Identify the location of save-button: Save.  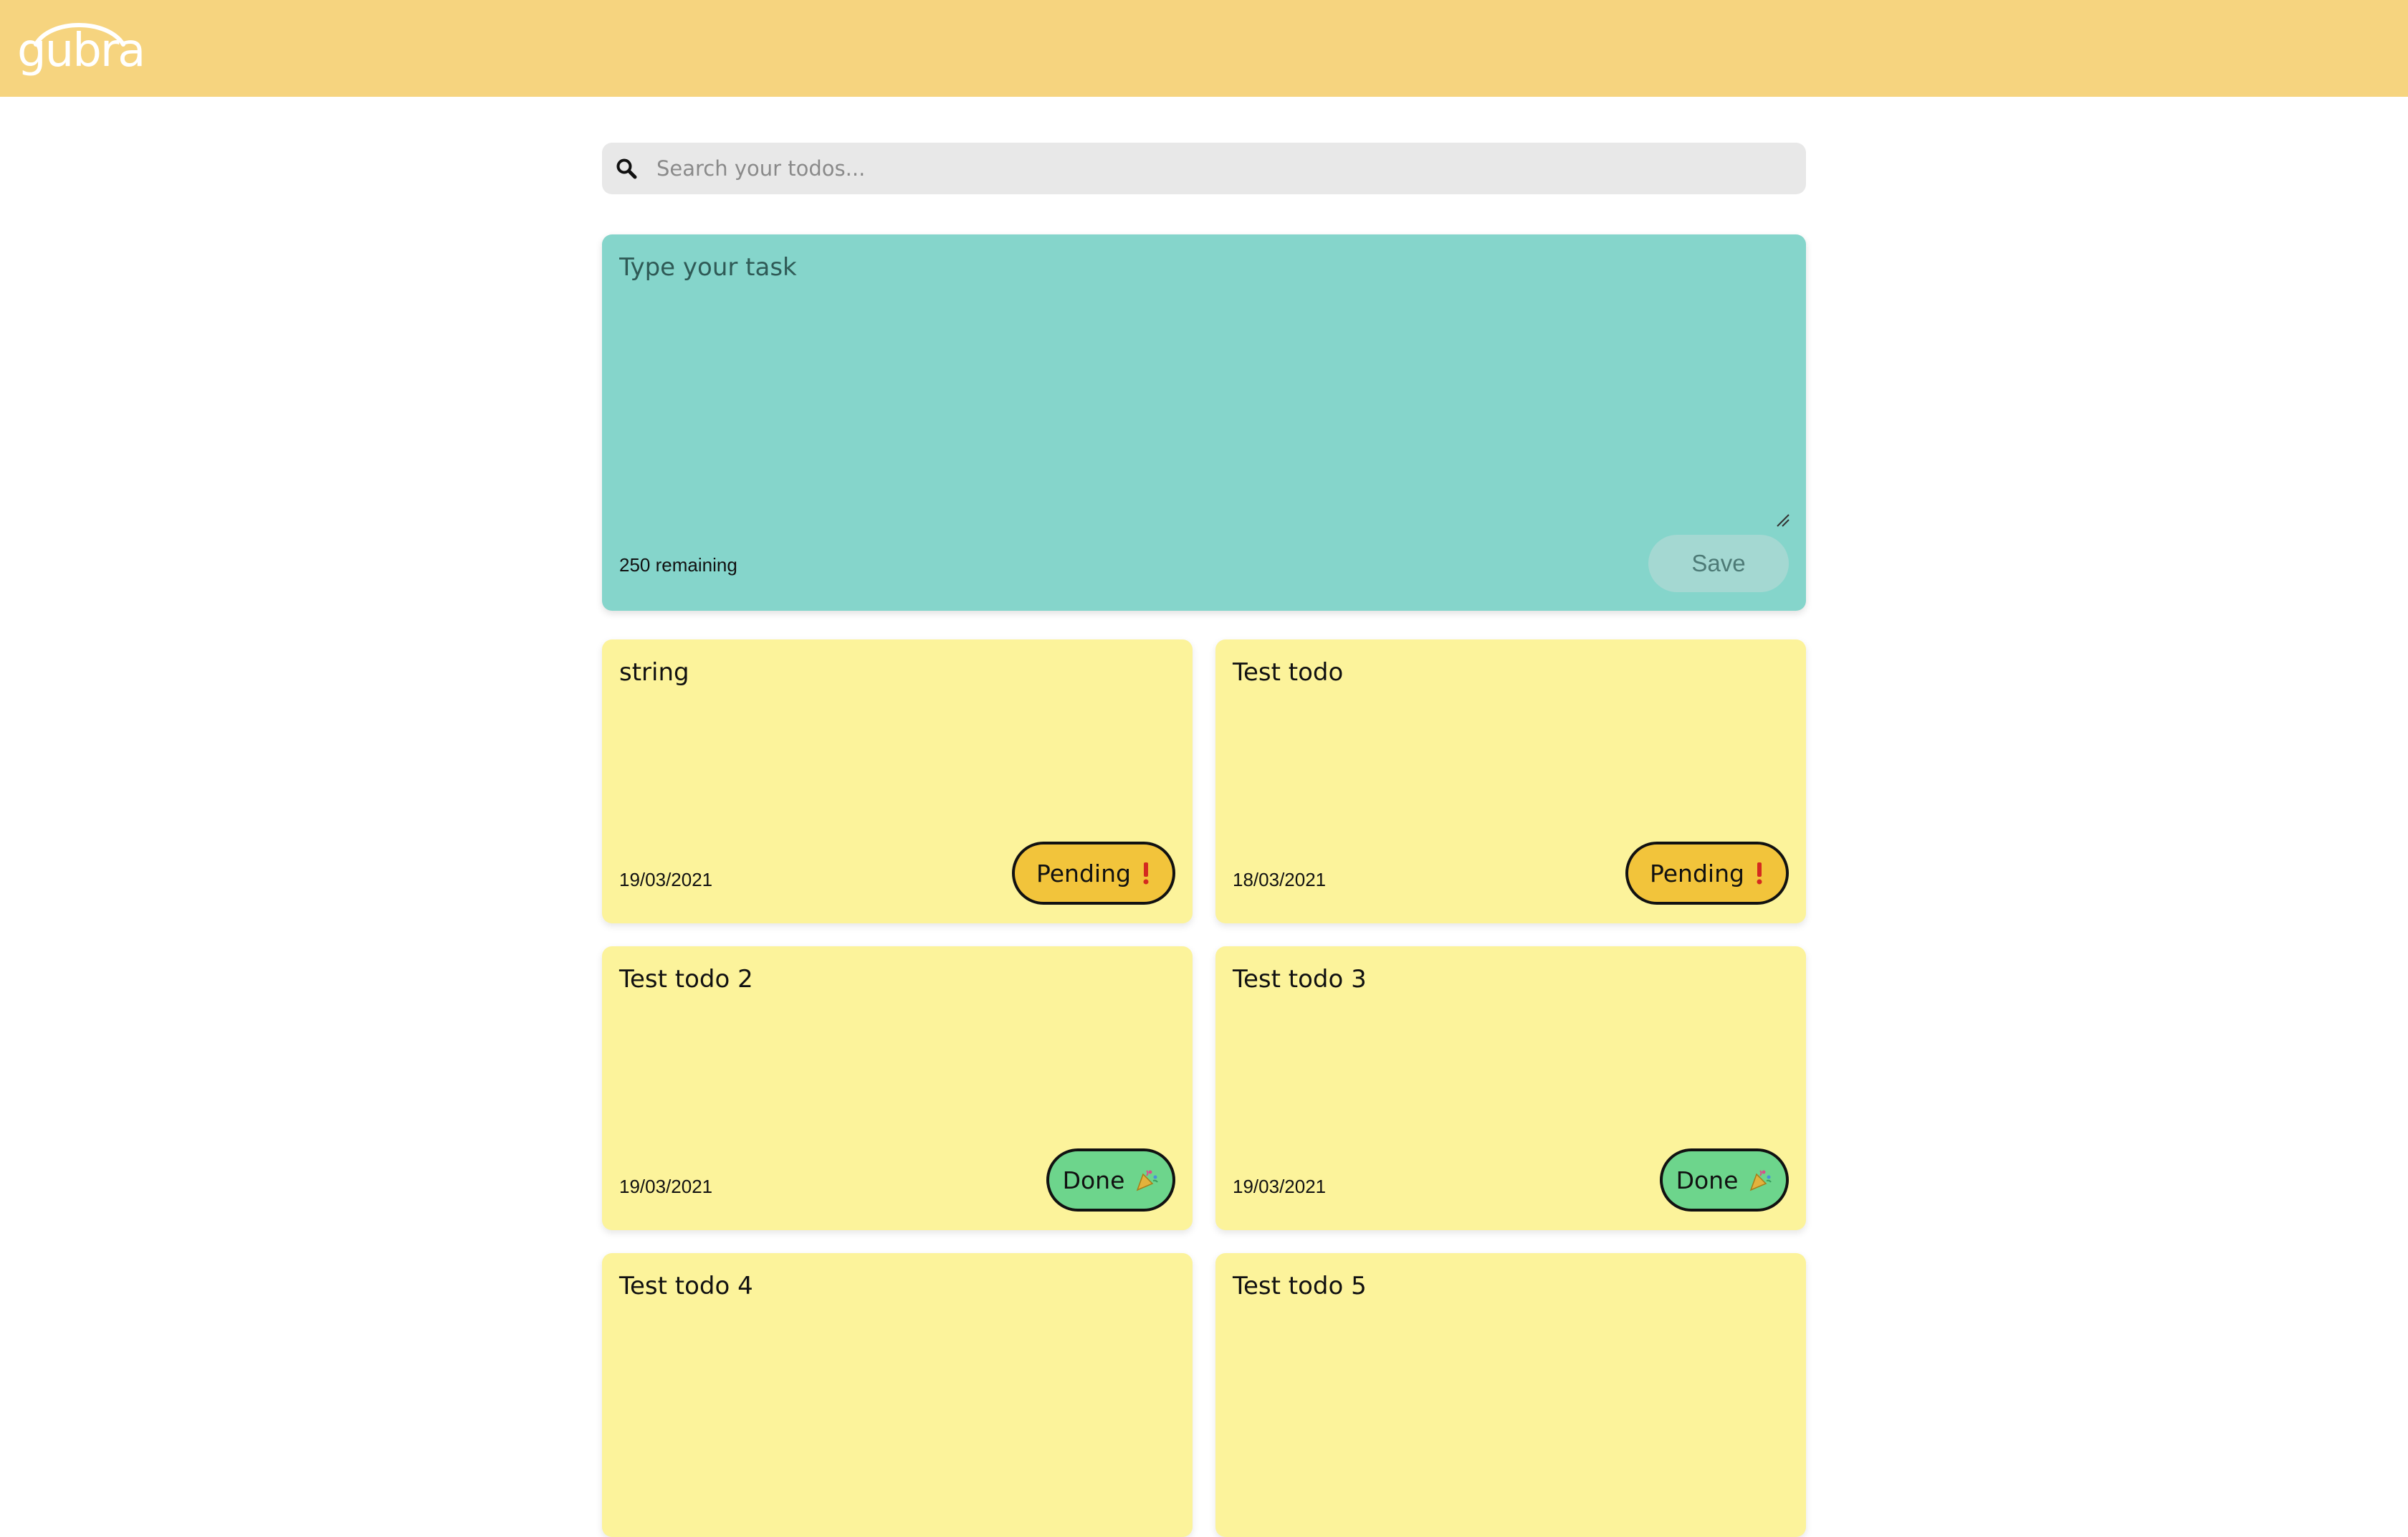
(1718, 563).